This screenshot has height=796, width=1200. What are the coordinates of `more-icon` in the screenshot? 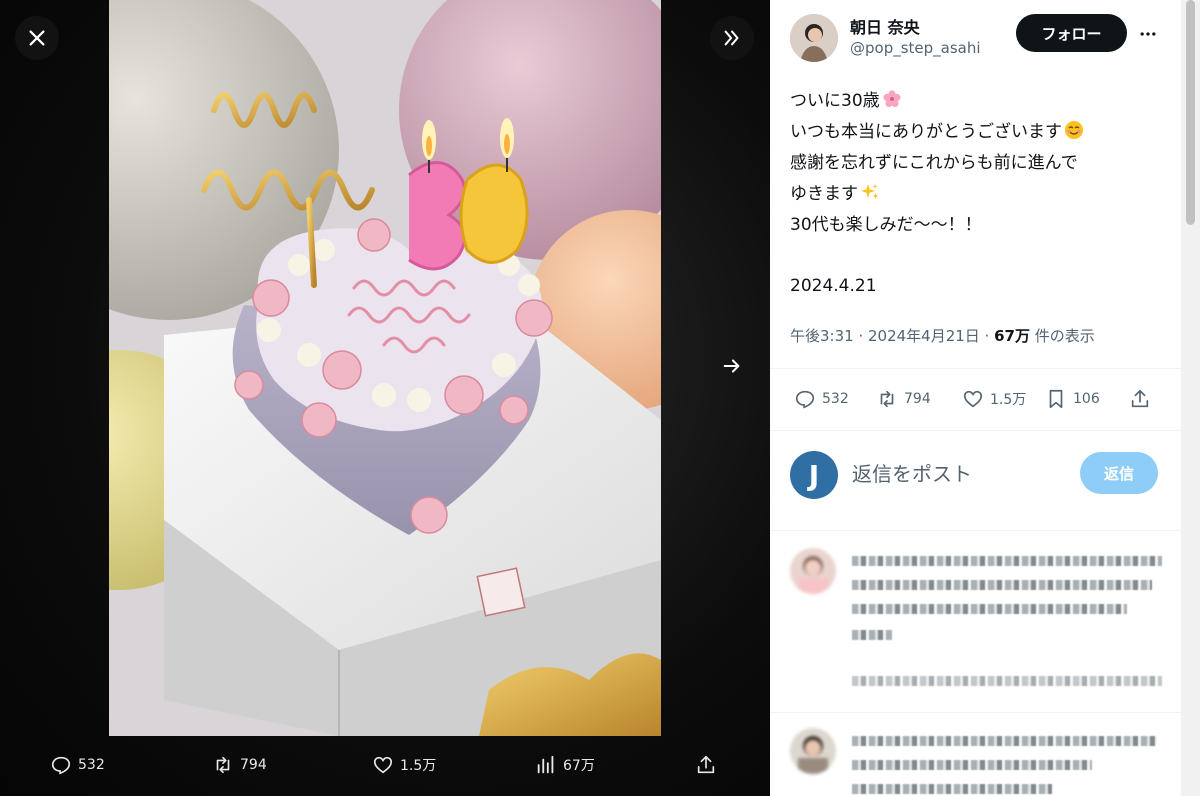 It's located at (1148, 34).